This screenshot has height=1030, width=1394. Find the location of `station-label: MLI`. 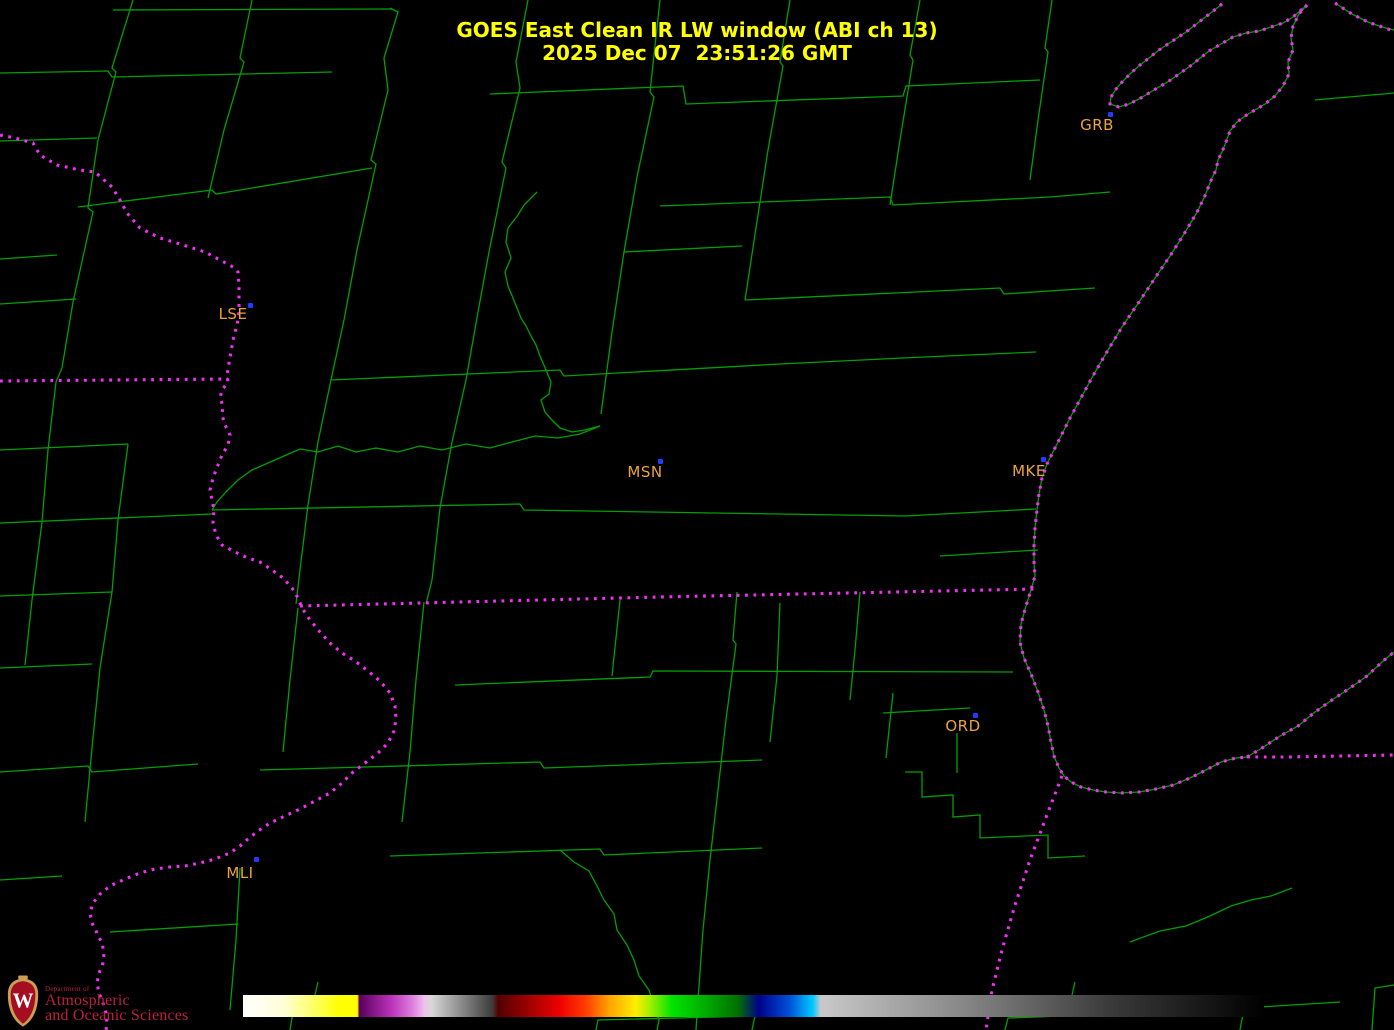

station-label: MLI is located at coordinates (240, 873).